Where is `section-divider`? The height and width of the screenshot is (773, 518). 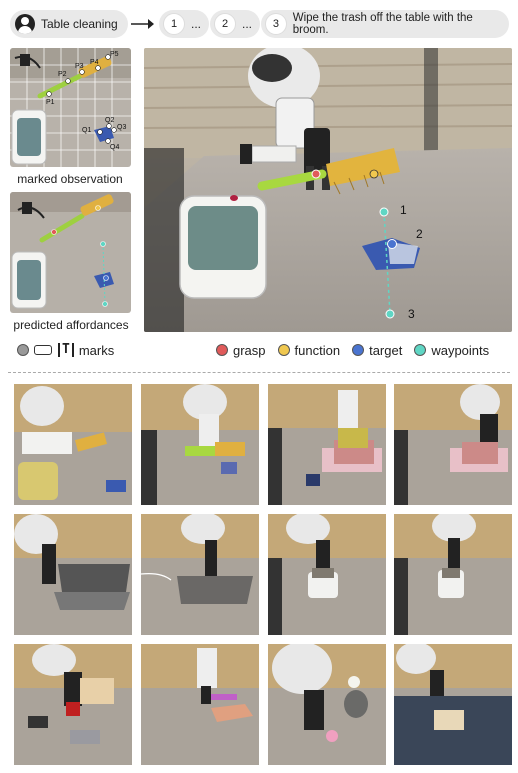 section-divider is located at coordinates (259, 372).